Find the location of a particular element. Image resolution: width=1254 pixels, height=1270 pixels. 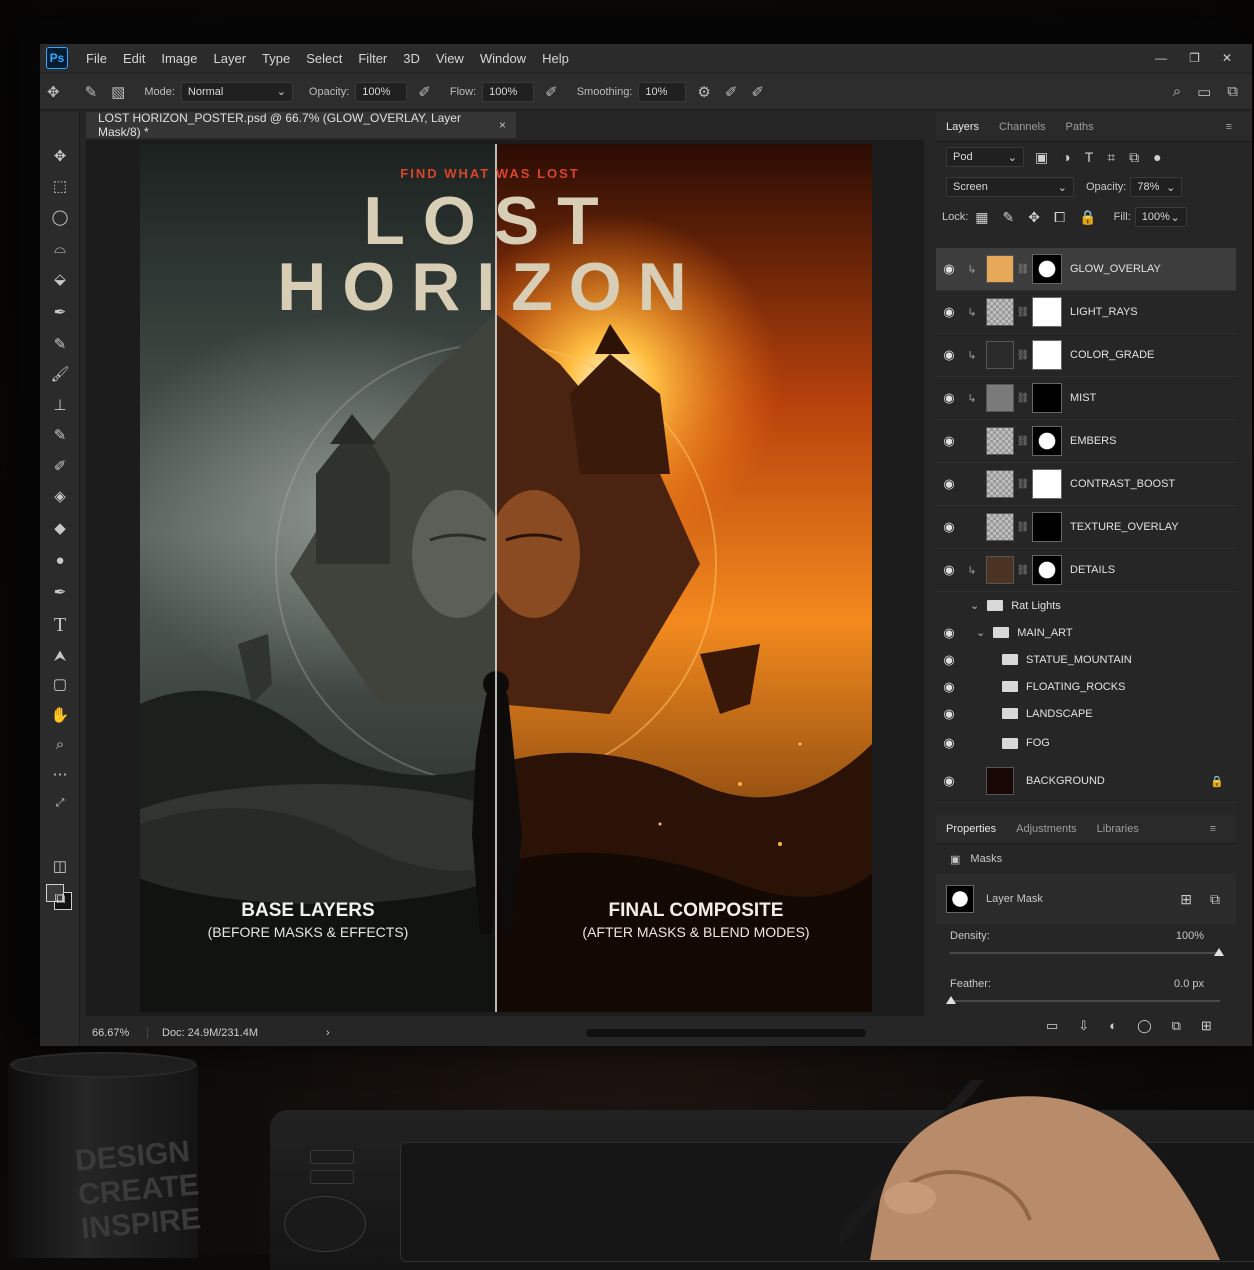

menu-3d: 3D is located at coordinates (411, 58).